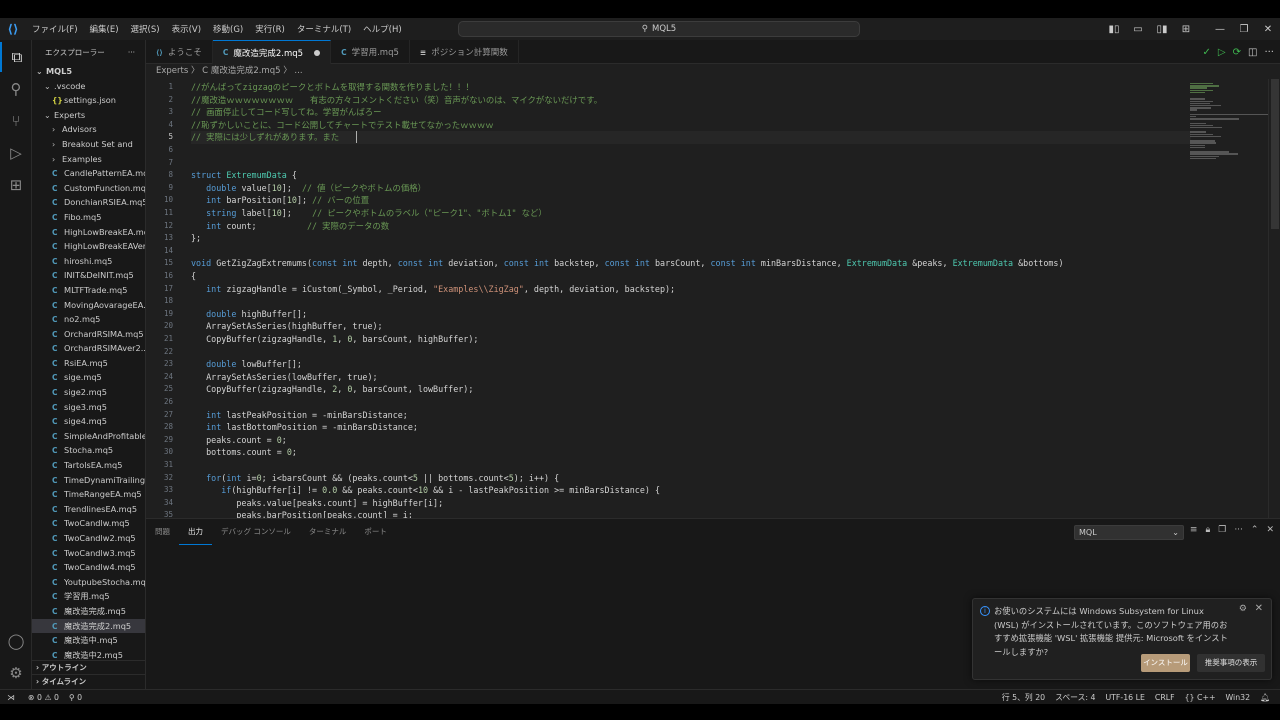  Describe the element at coordinates (1165, 697) in the screenshot. I see `end-of-line: CRLF` at that location.